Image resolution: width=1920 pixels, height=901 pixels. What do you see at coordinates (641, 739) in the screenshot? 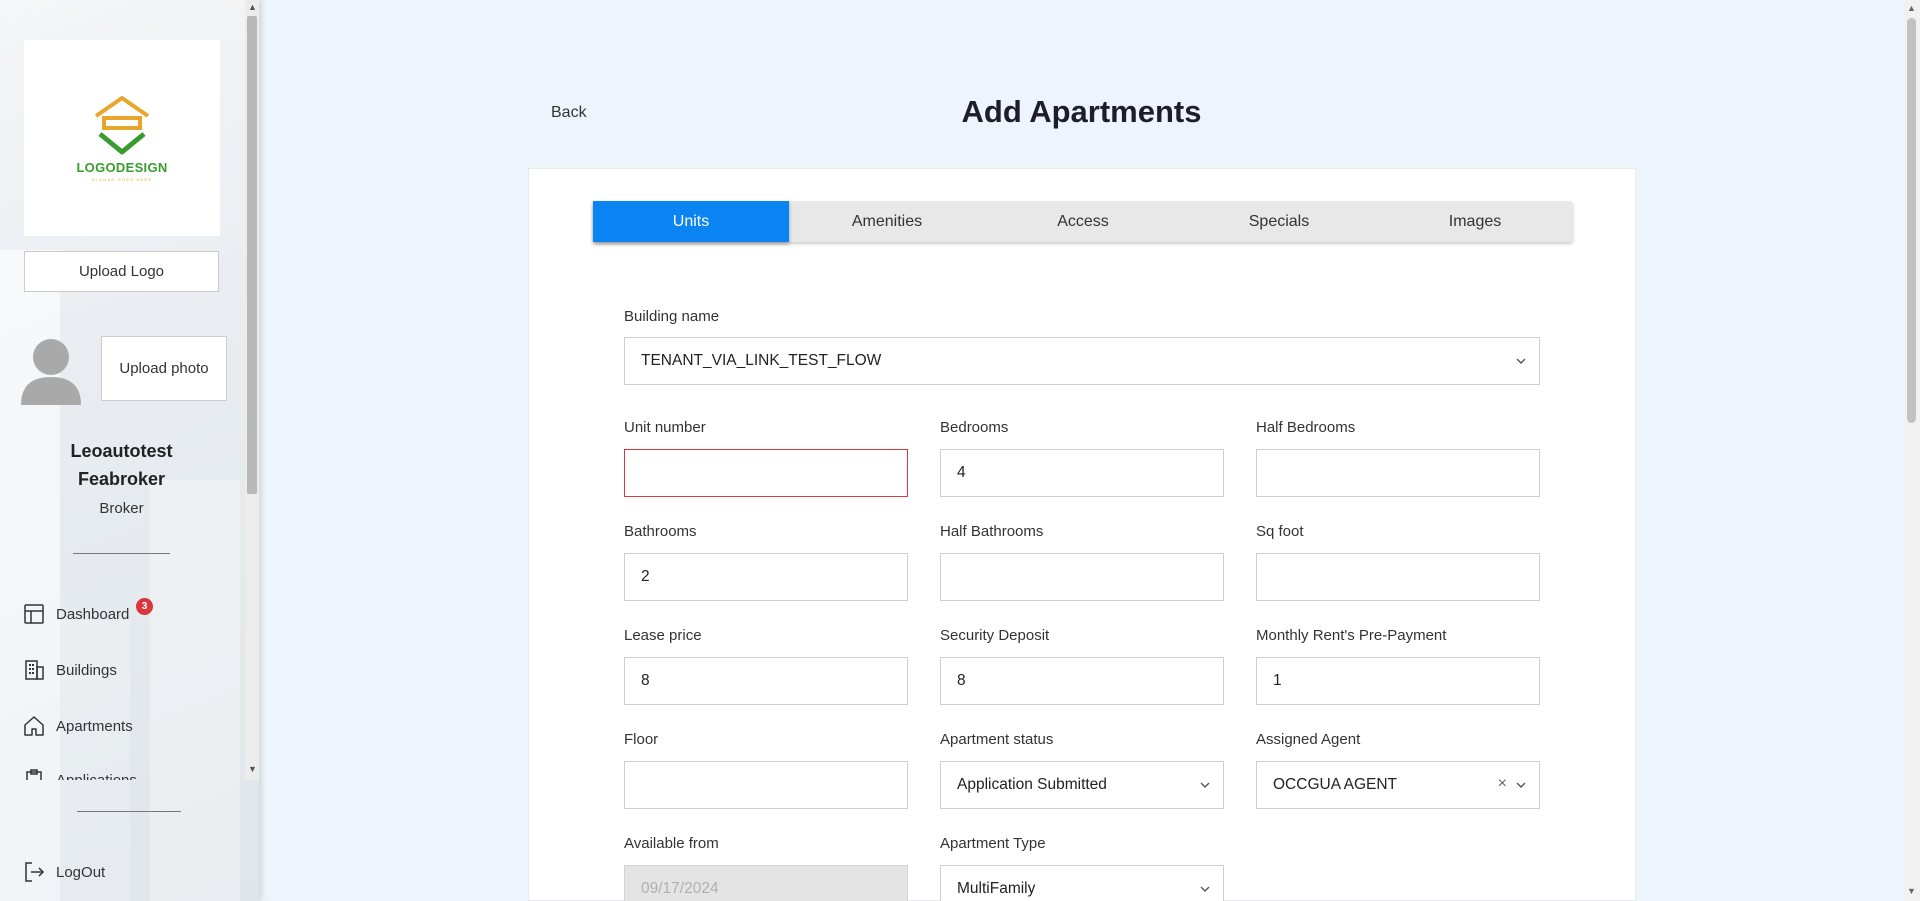
I see `floor-label: Floor` at bounding box center [641, 739].